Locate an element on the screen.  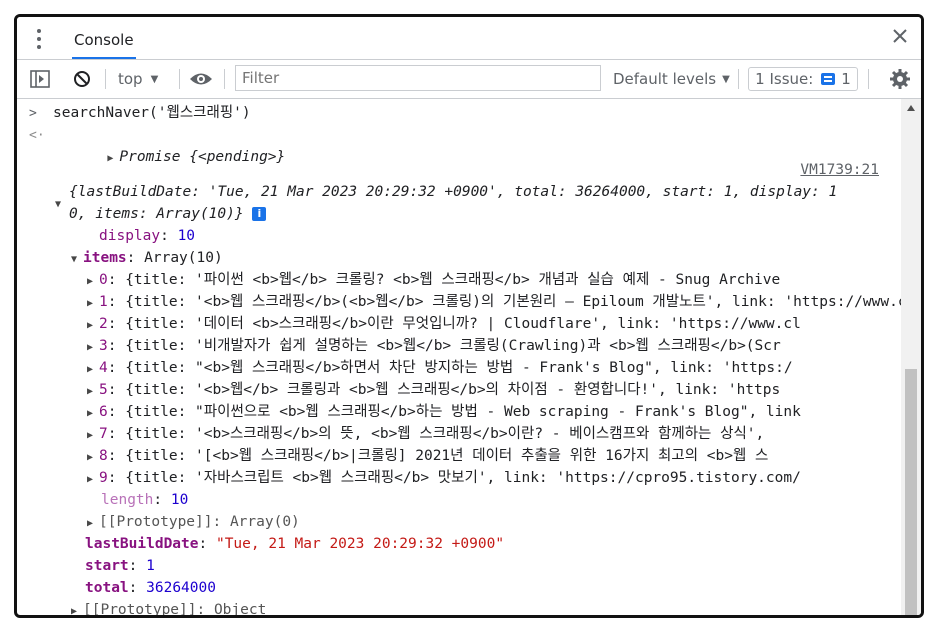
filter-input is located at coordinates (418, 78).